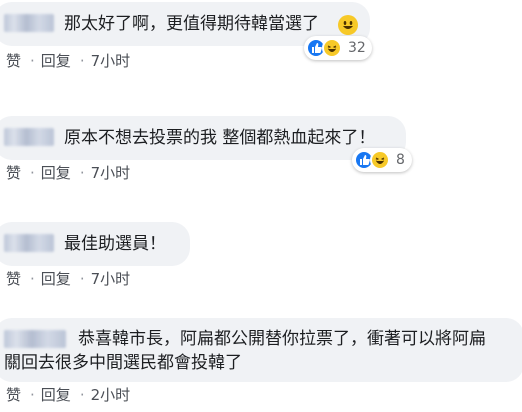  What do you see at coordinates (357, 48) in the screenshot?
I see `reaction-count: 32` at bounding box center [357, 48].